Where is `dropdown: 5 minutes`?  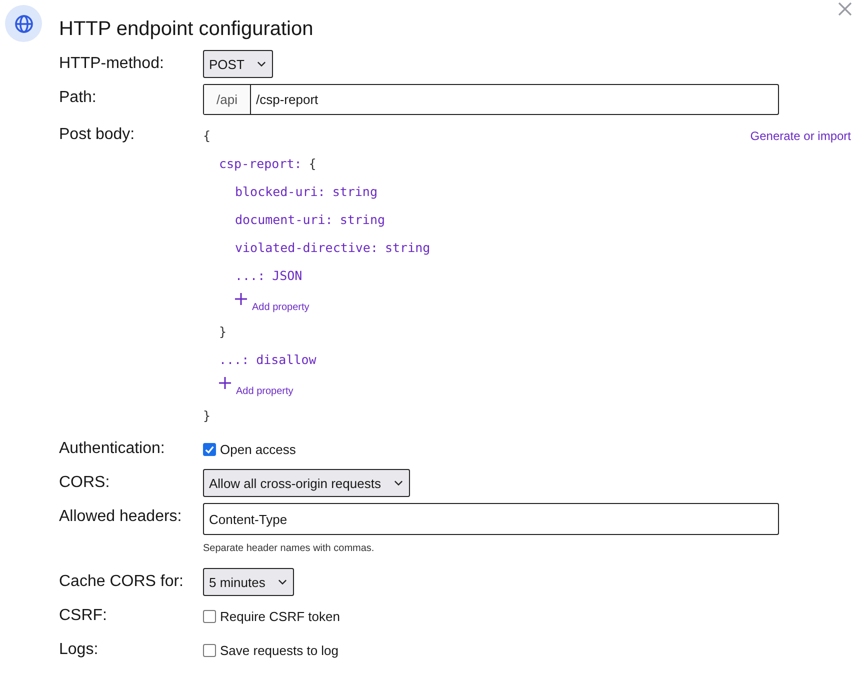 dropdown: 5 minutes is located at coordinates (248, 582).